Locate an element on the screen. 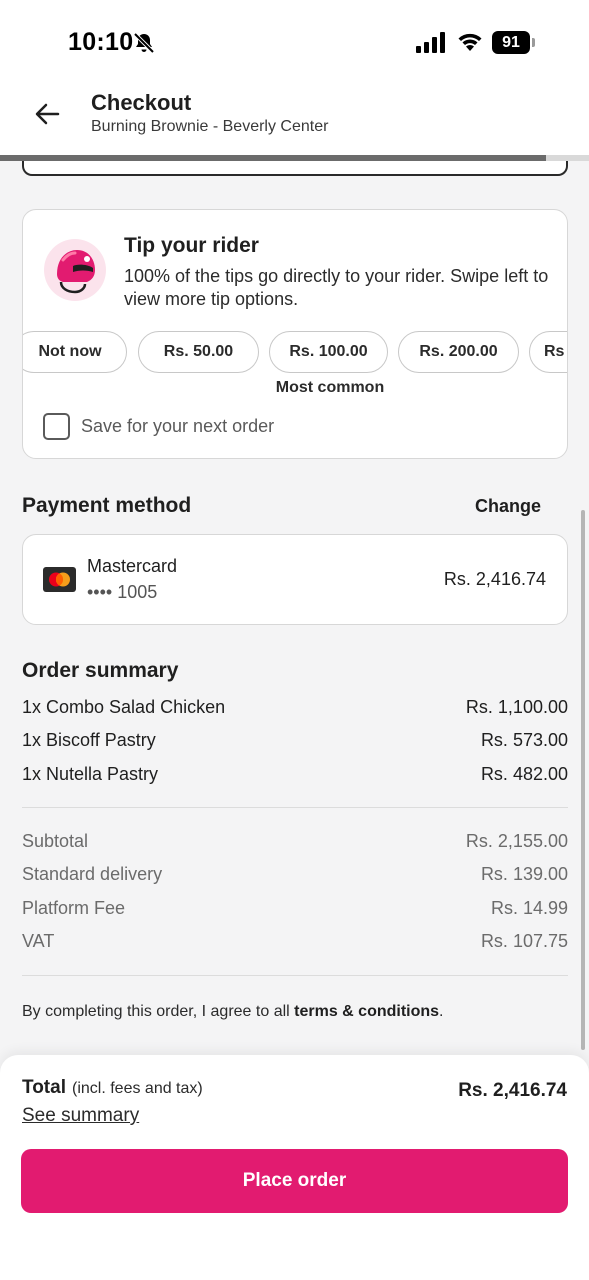 Image resolution: width=589 pixels, height=1280 pixels. total-label: Total is located at coordinates (44, 1087).